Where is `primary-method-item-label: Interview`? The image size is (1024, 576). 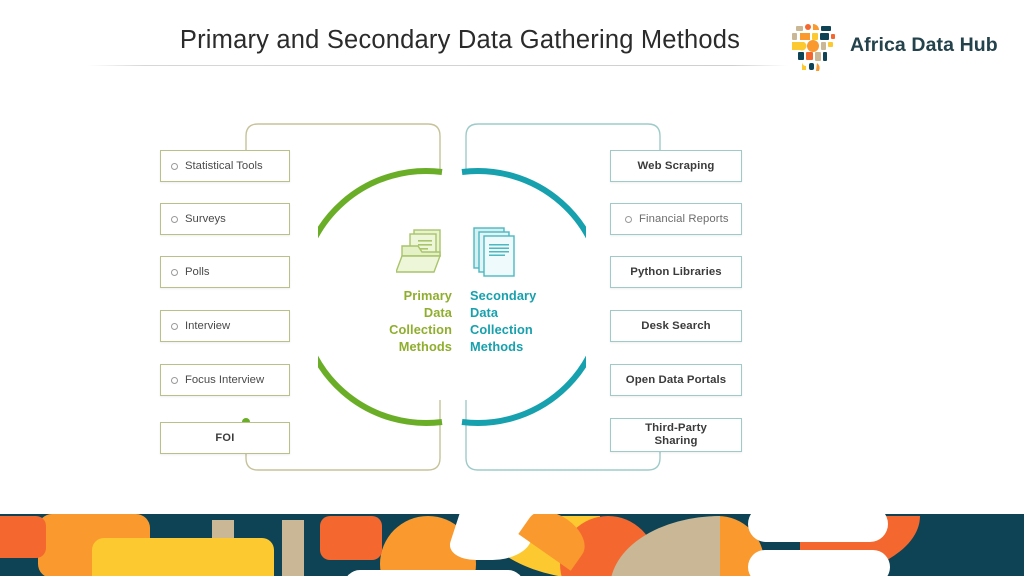 primary-method-item-label: Interview is located at coordinates (208, 326).